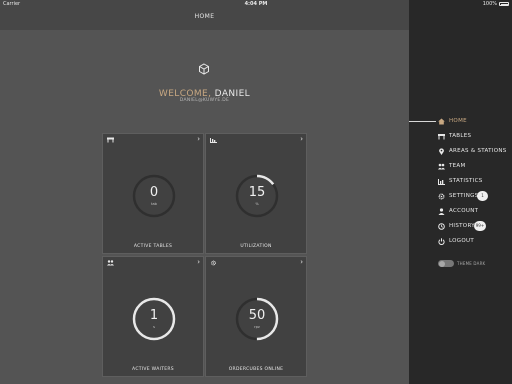 Image resolution: width=512 pixels, height=384 pixels. What do you see at coordinates (256, 369) in the screenshot?
I see `tile-label: ORDERCUBES ONLINE` at bounding box center [256, 369].